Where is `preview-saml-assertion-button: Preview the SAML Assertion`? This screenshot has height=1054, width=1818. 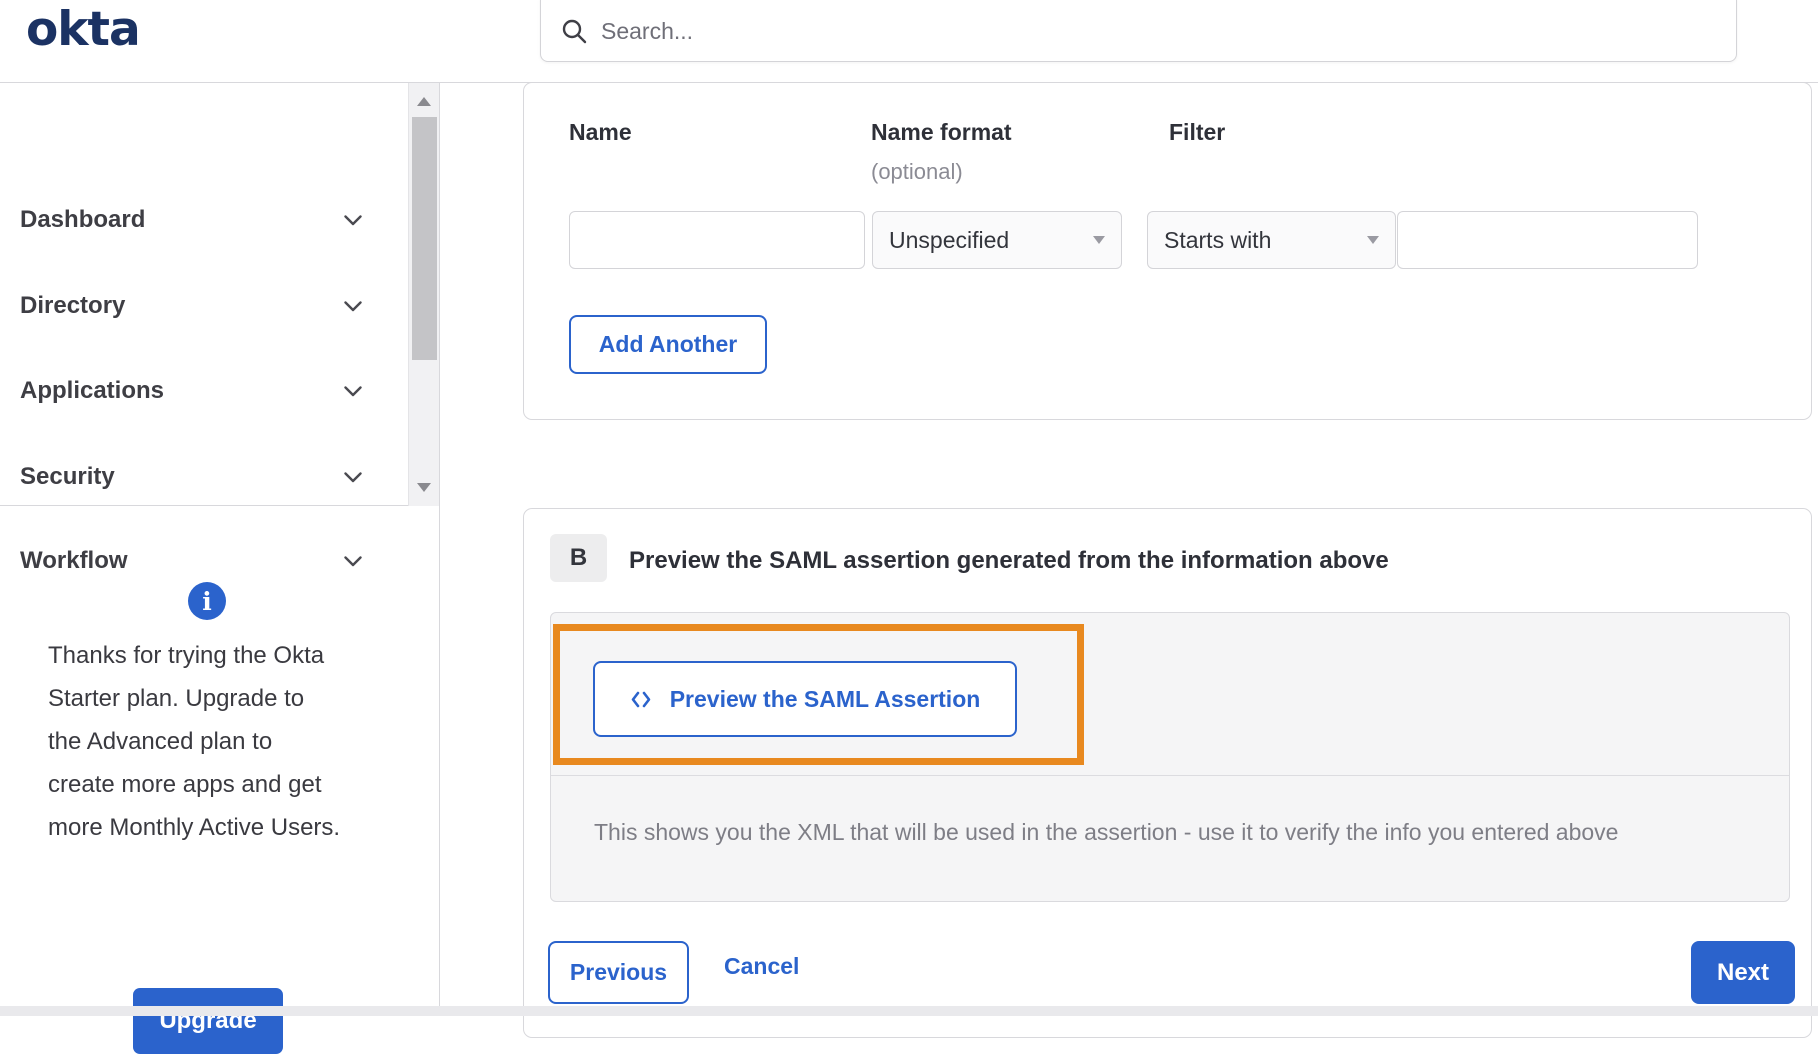 preview-saml-assertion-button: Preview the SAML Assertion is located at coordinates (805, 699).